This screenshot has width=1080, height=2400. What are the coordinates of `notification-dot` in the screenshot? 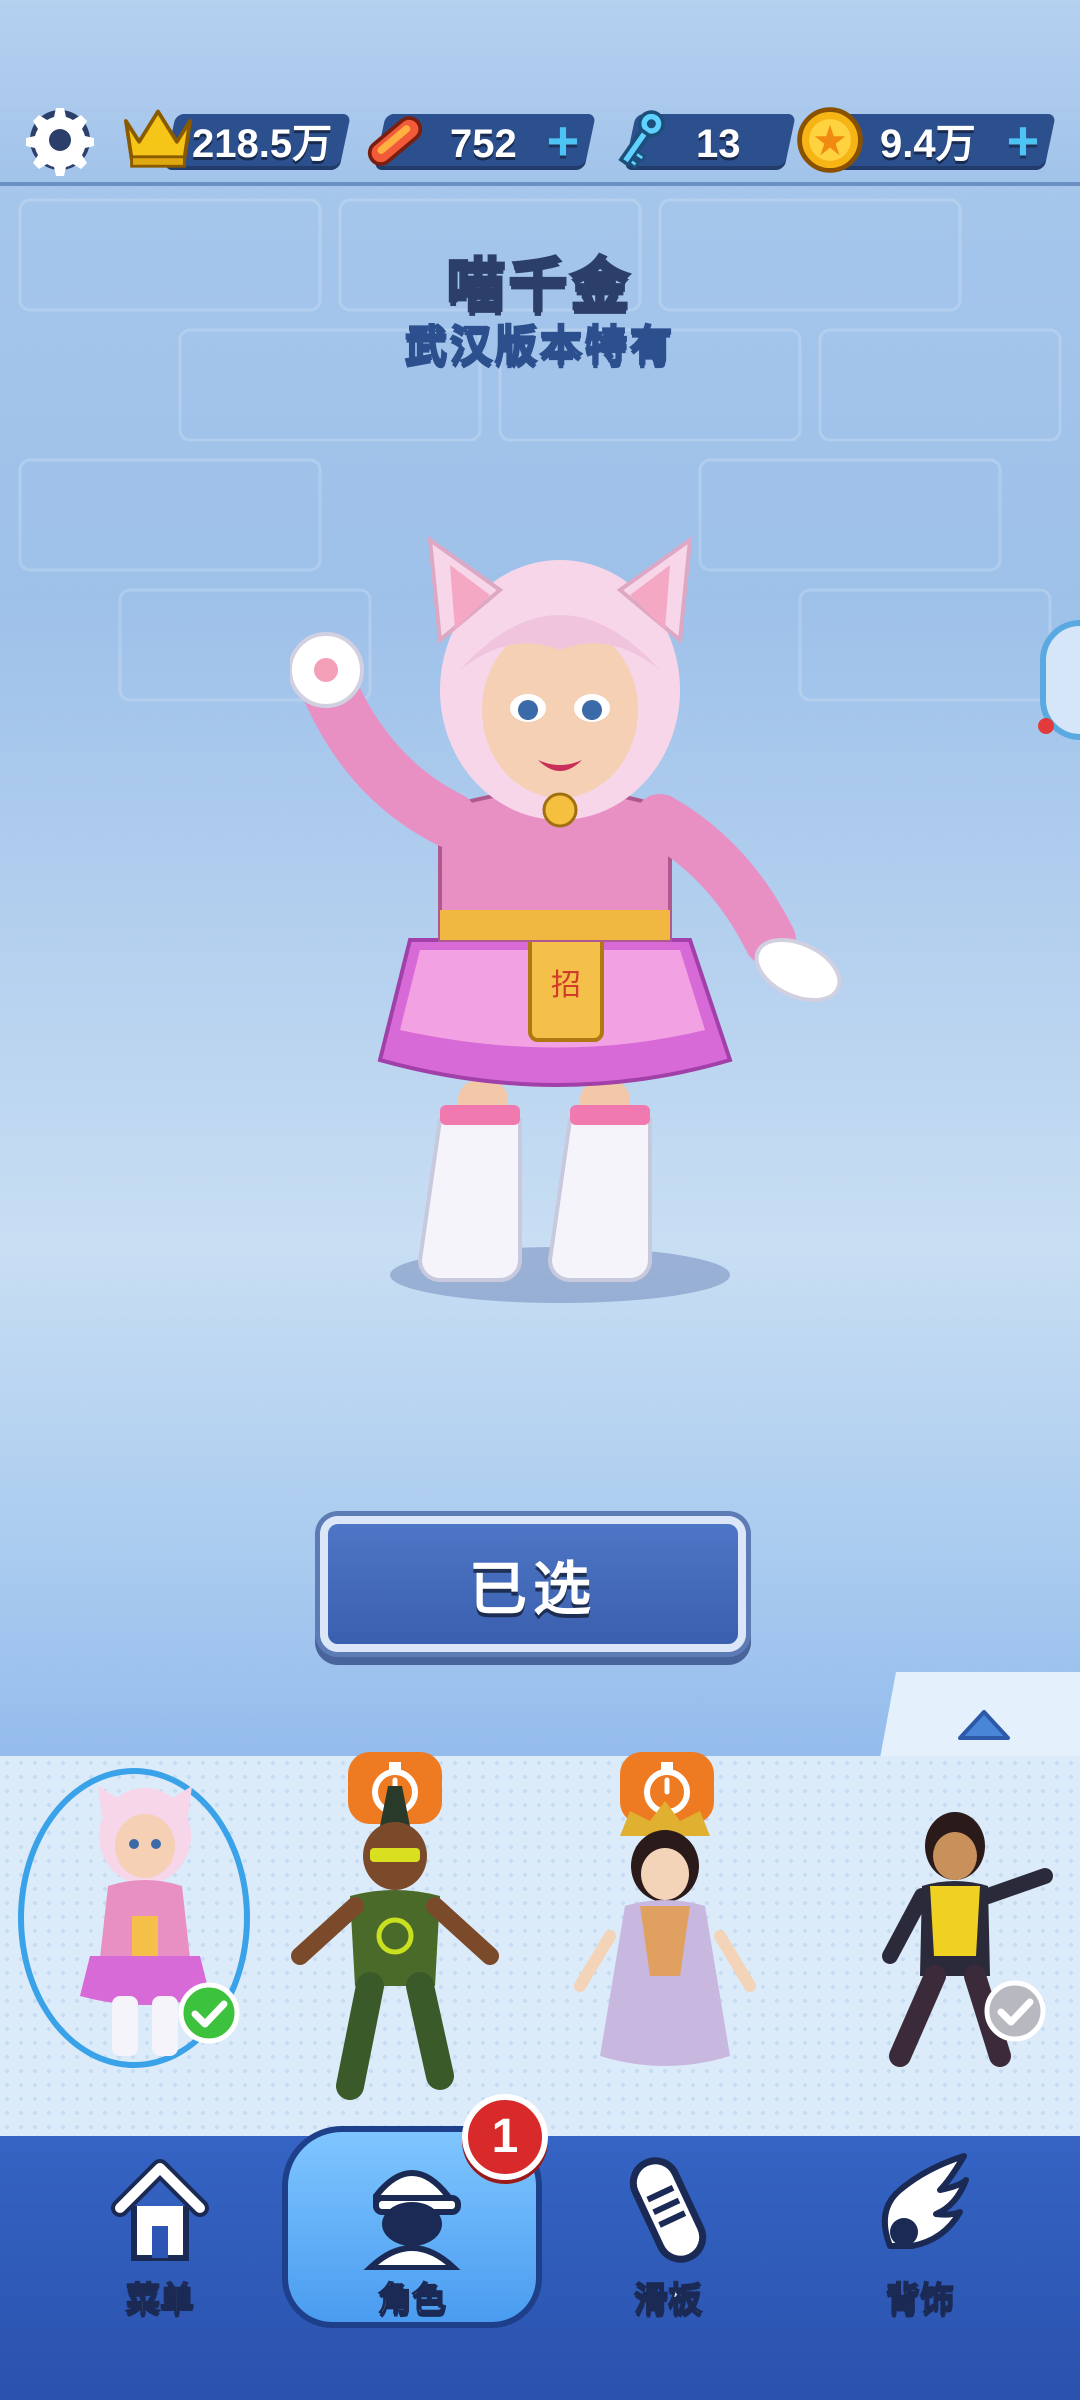 It's located at (1046, 726).